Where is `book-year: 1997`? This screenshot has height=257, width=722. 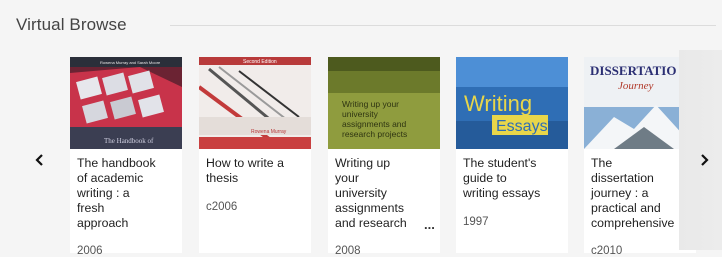 book-year: 1997 is located at coordinates (476, 222).